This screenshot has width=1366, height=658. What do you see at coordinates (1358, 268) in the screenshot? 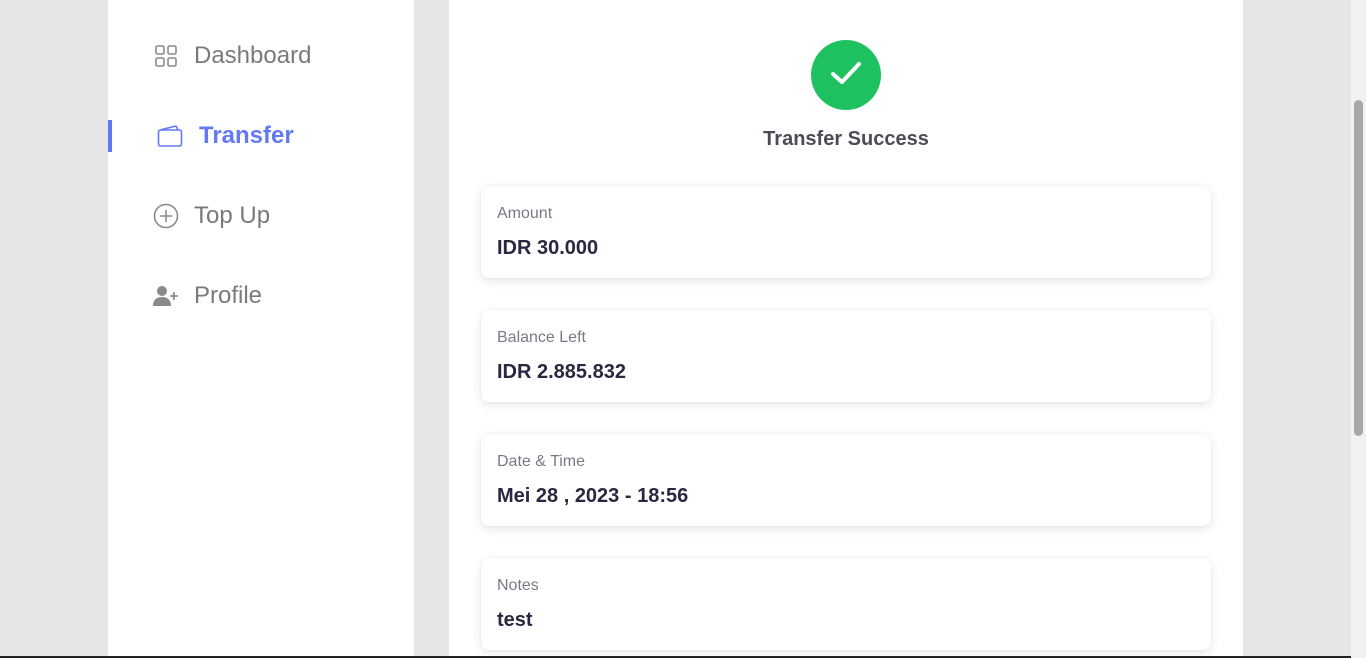
I see `scrollbar-thumb` at bounding box center [1358, 268].